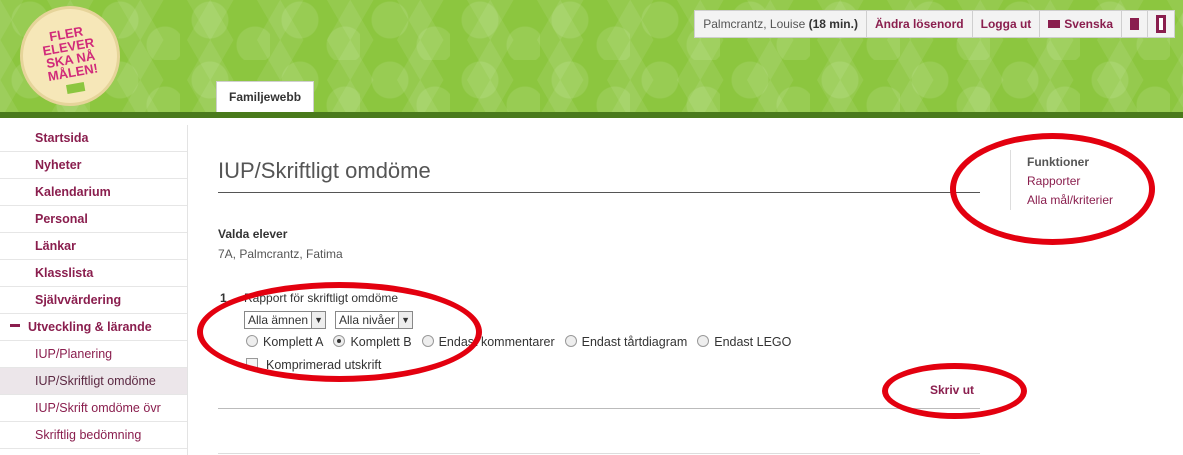 Image resolution: width=1183 pixels, height=455 pixels. I want to click on session-time: (18 min.), so click(833, 24).